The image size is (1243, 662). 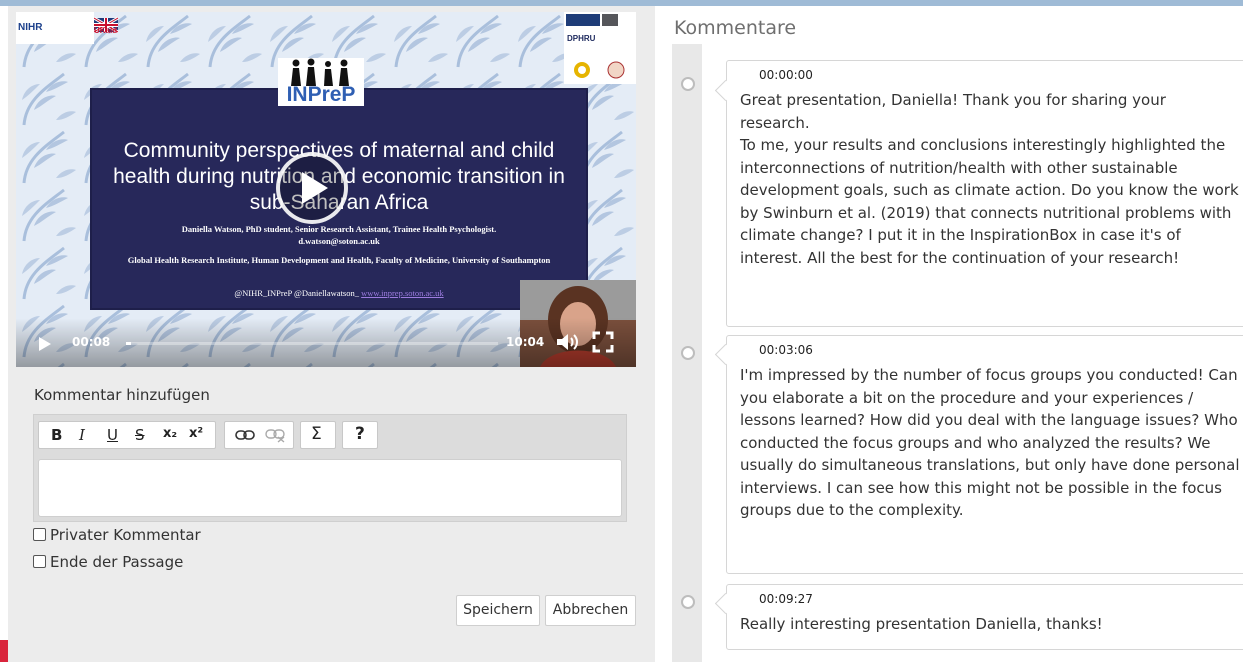 What do you see at coordinates (275, 436) in the screenshot?
I see `unlink-icon` at bounding box center [275, 436].